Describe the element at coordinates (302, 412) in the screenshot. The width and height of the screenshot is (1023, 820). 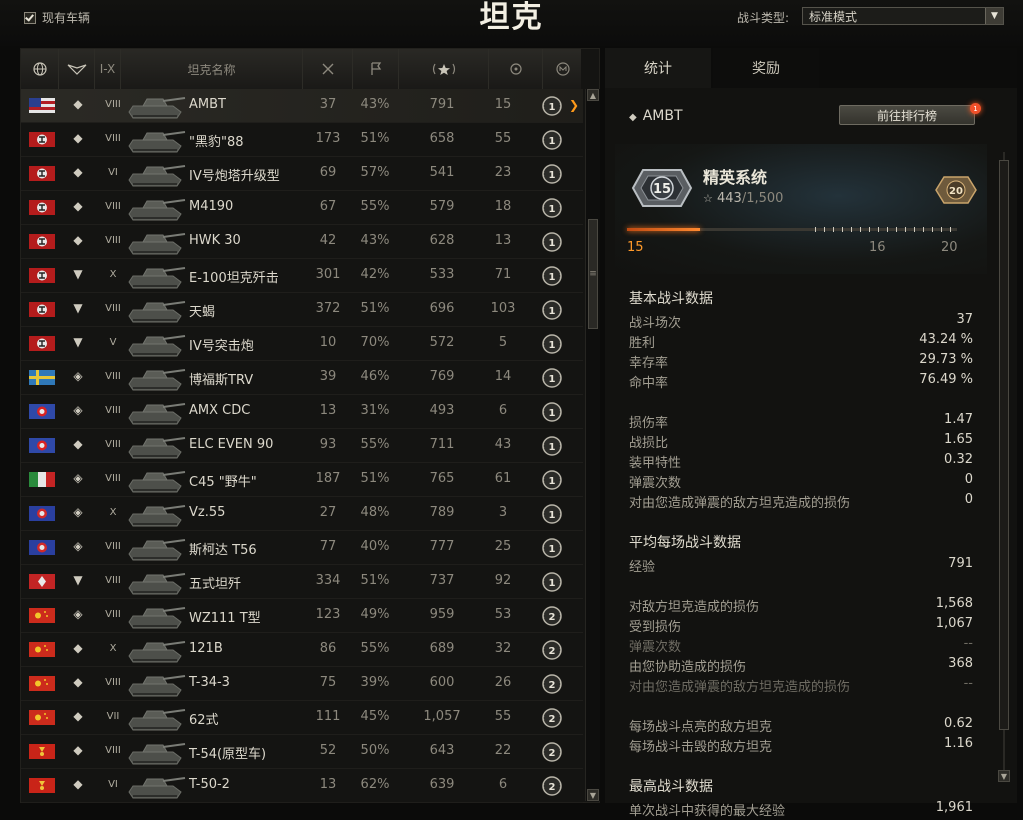
I see `table-row: ◈ VIII AMX CDC 13 31% 493 6 1` at that location.